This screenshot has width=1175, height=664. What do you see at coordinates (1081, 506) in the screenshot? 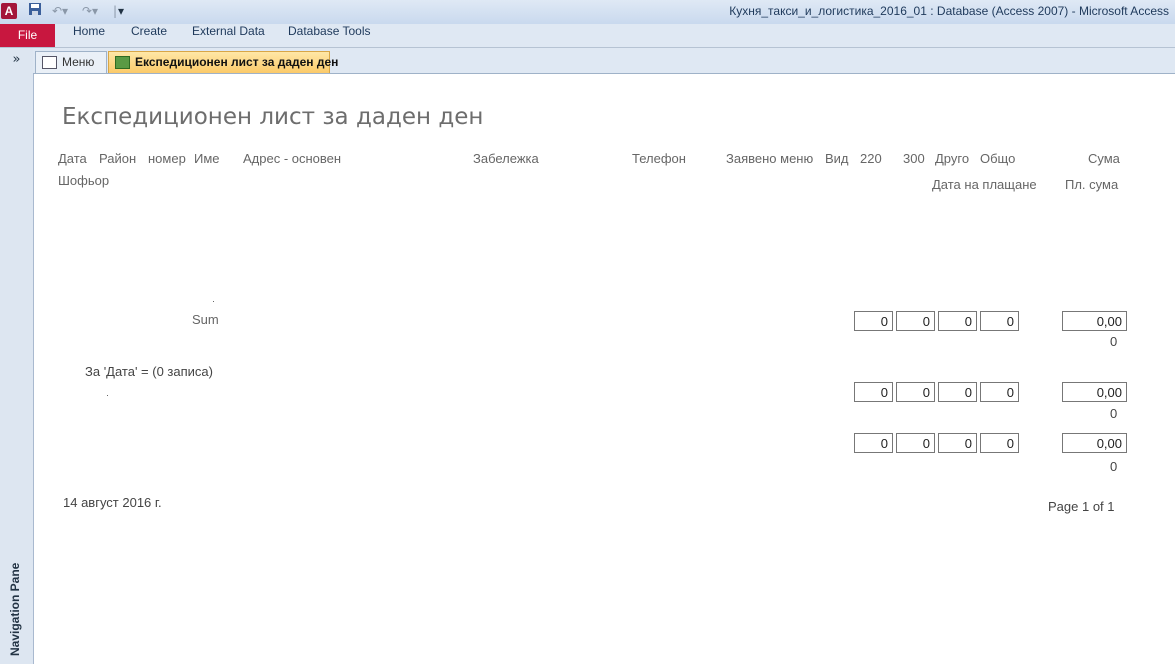
I see `page-info: Page 1 of 1` at bounding box center [1081, 506].